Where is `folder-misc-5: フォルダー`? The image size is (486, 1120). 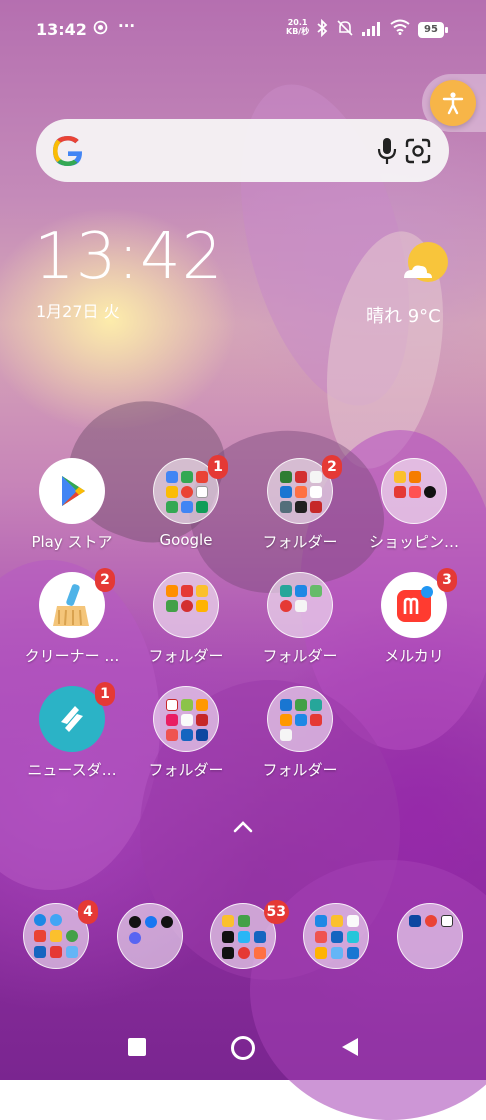
folder-misc-5: フォルダー is located at coordinates (300, 733).